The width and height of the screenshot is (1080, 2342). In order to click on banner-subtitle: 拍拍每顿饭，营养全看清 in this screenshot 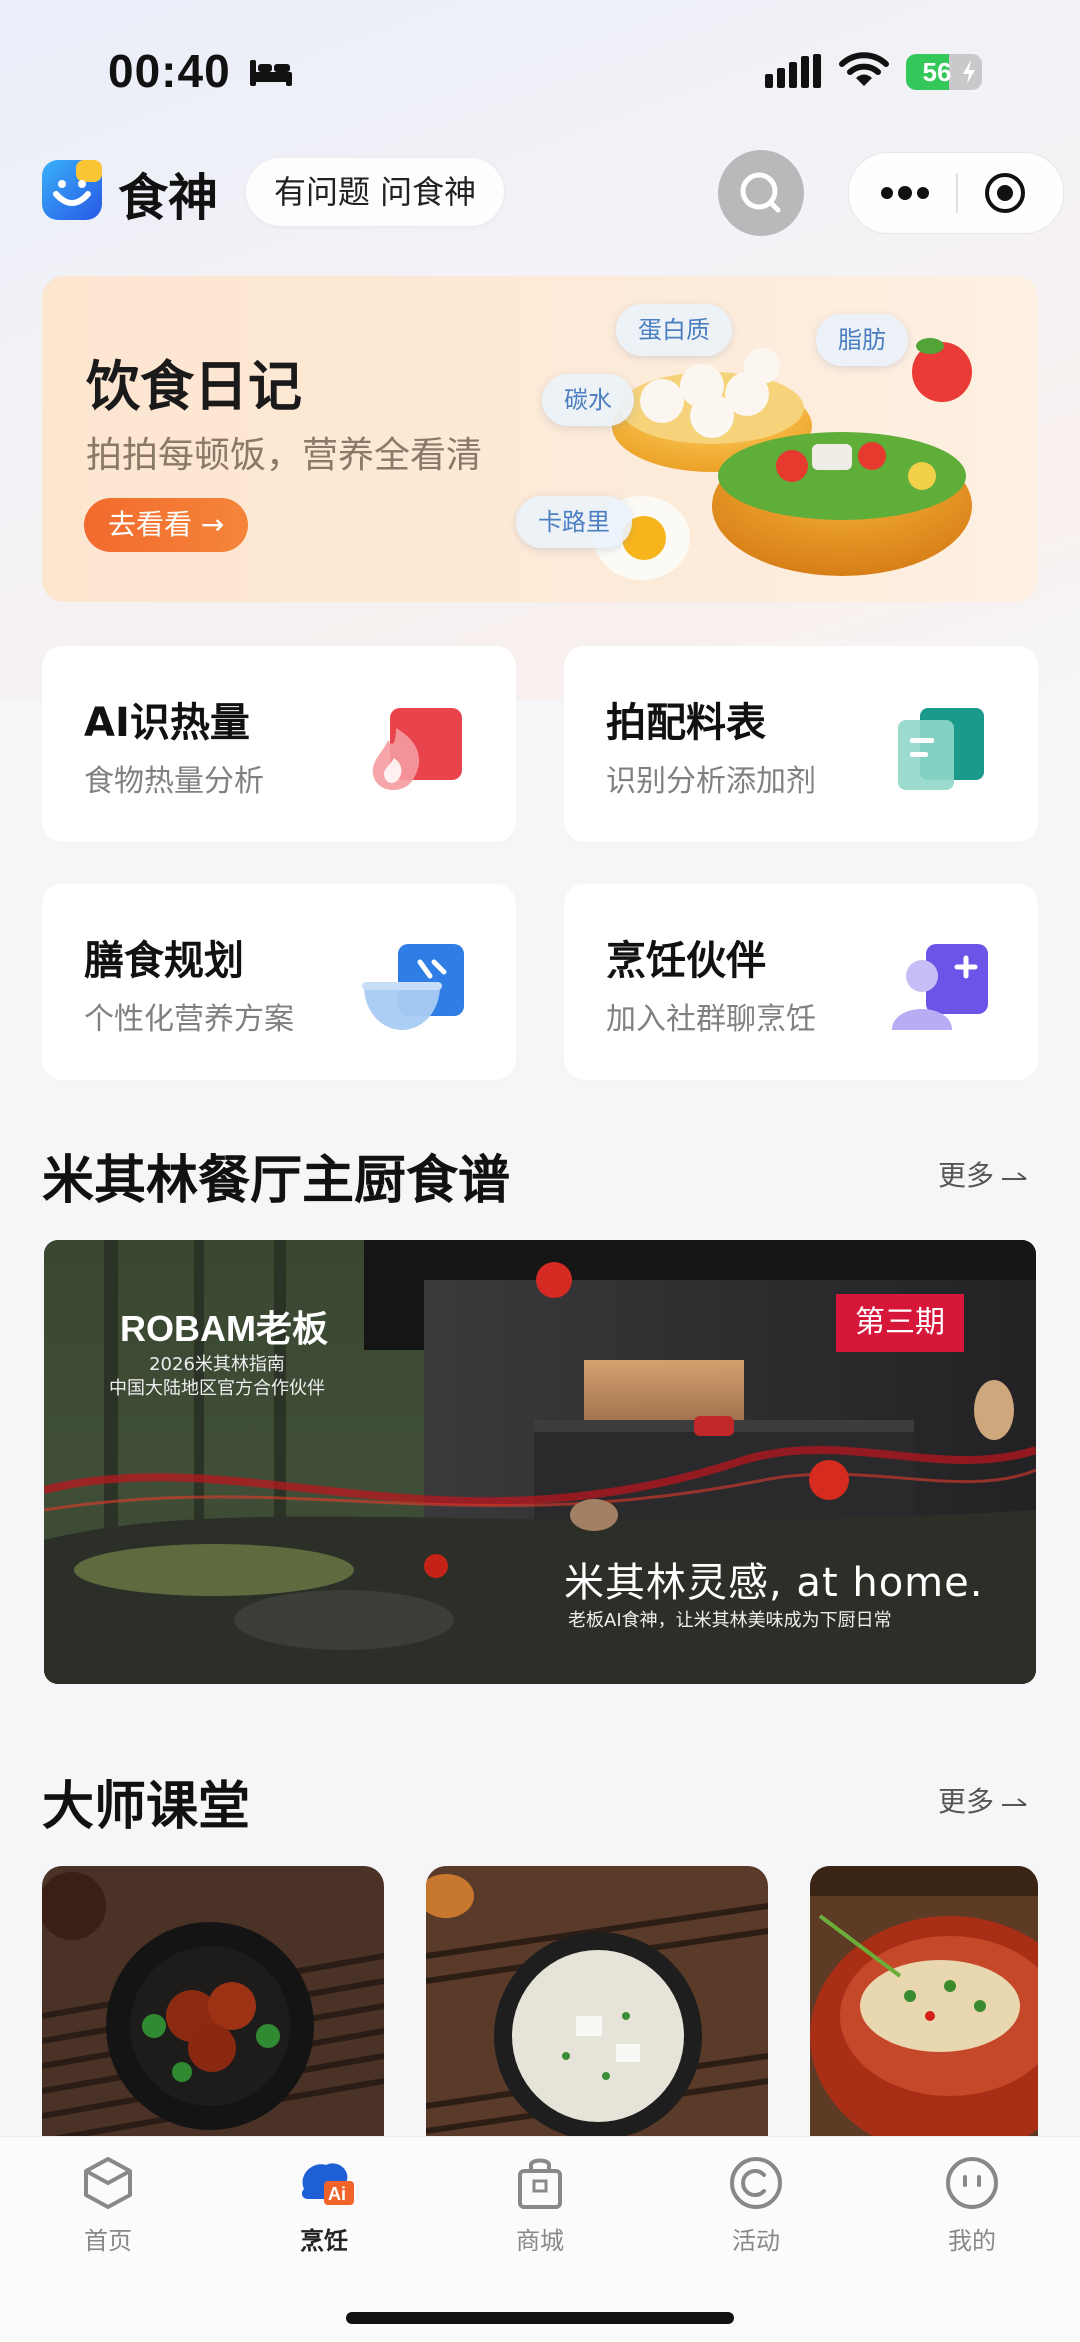, I will do `click(284, 455)`.